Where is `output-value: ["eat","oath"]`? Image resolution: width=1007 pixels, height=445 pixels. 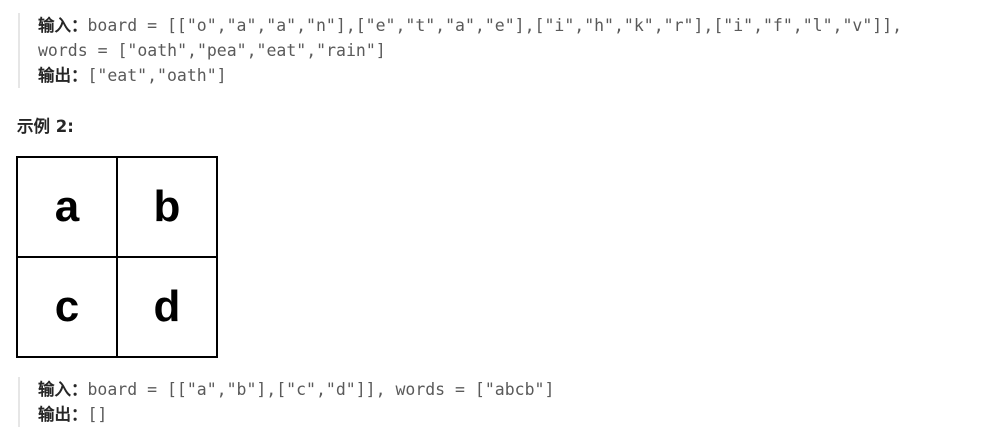 output-value: ["eat","oath"] is located at coordinates (157, 75).